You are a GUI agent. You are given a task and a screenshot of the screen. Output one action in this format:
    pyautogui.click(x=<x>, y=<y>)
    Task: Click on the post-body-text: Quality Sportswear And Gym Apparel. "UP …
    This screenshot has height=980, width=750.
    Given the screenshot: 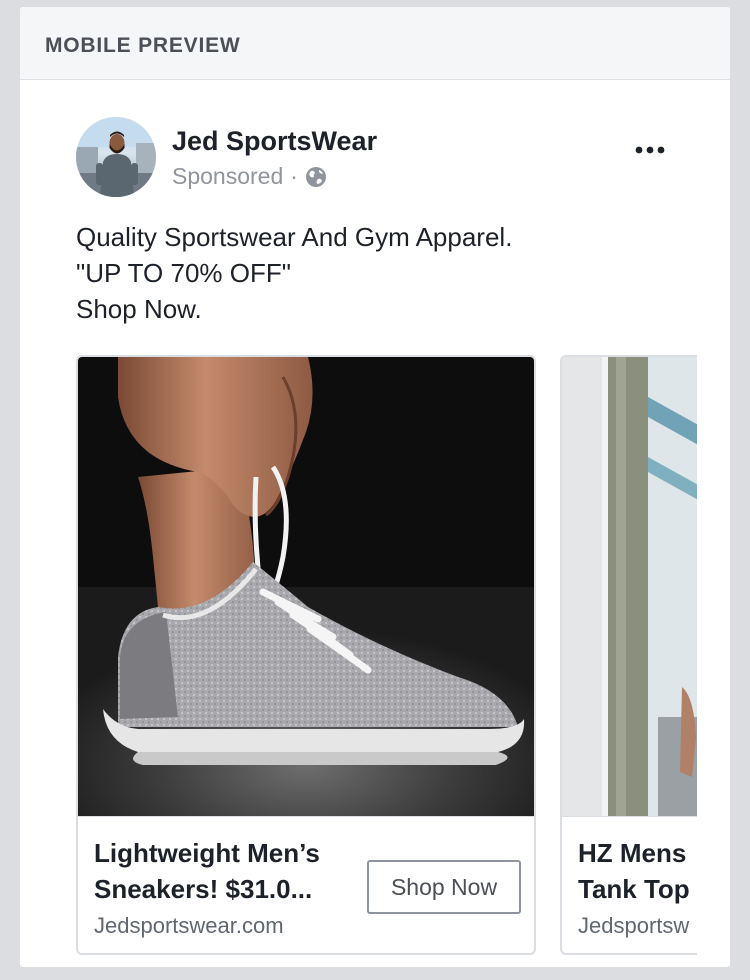 What is the action you would take?
    pyautogui.click(x=294, y=273)
    